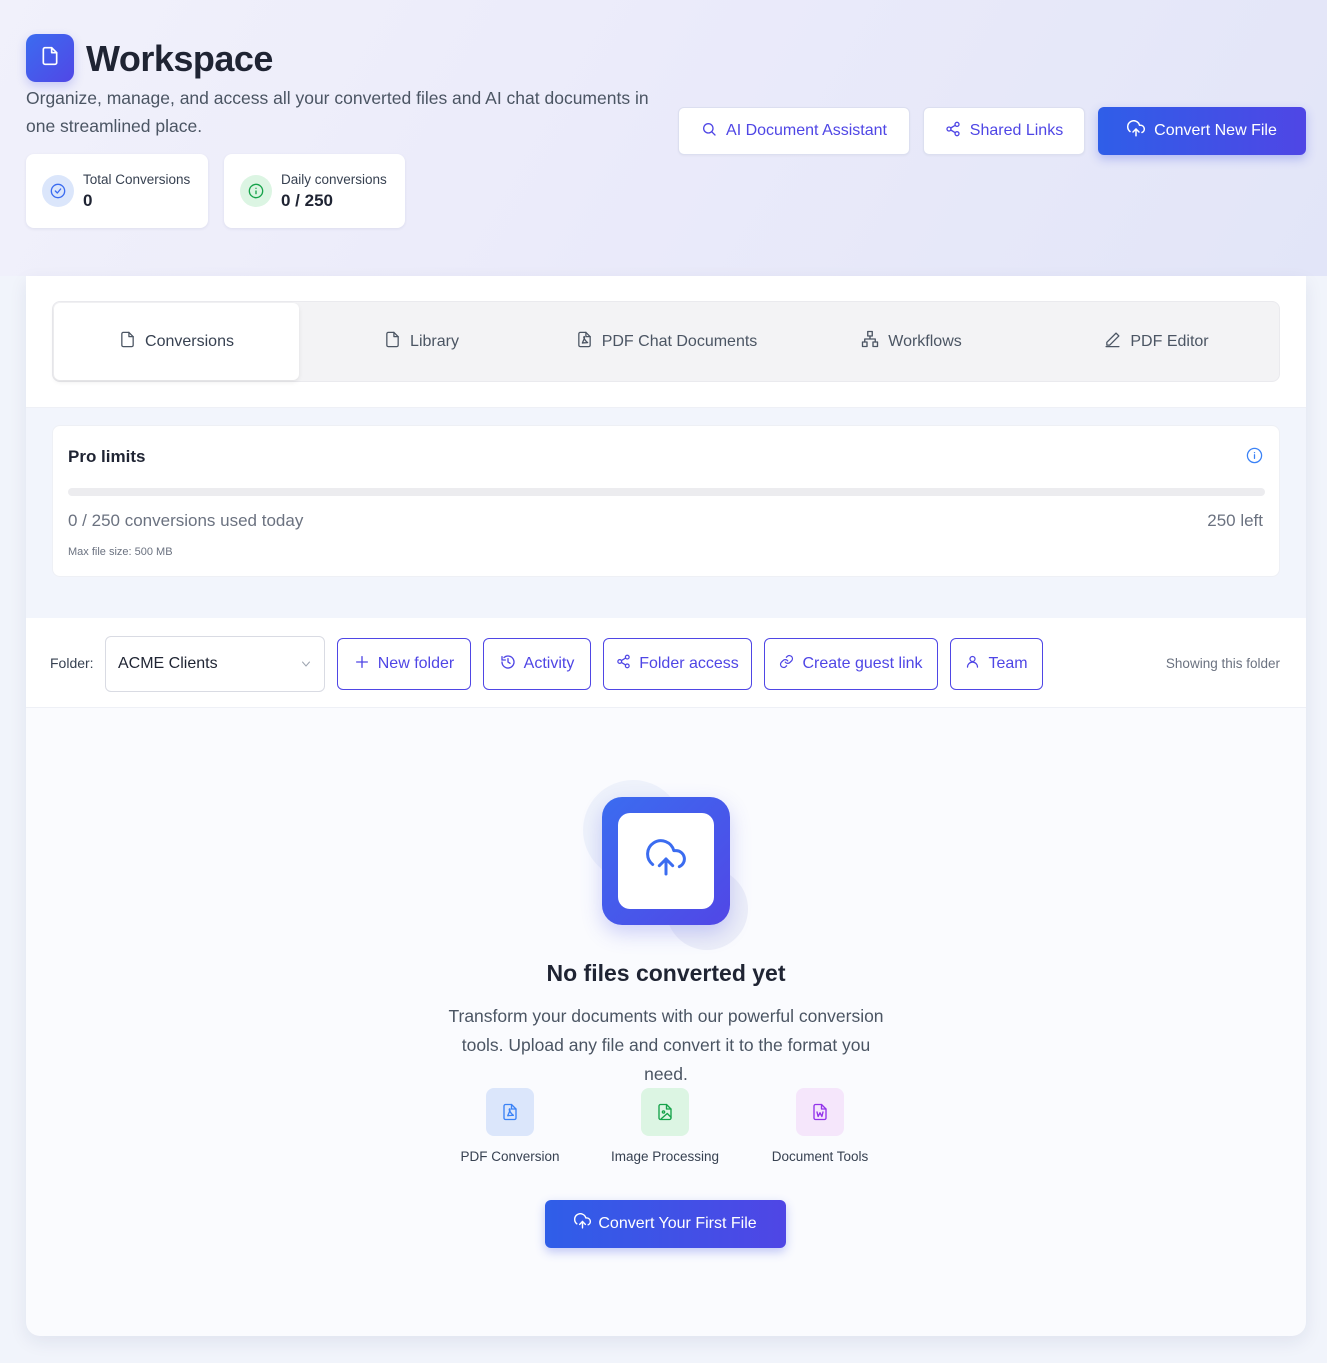 This screenshot has height=1363, width=1327. I want to click on history-icon, so click(512, 664).